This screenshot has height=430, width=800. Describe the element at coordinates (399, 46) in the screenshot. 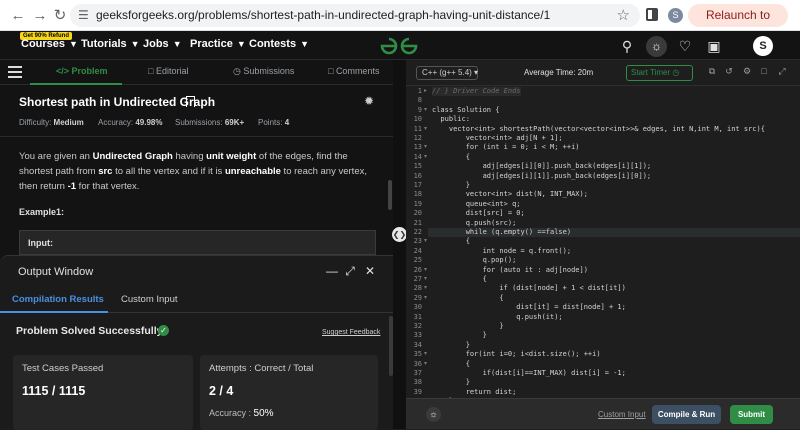

I see `gfg-logo-icon` at that location.